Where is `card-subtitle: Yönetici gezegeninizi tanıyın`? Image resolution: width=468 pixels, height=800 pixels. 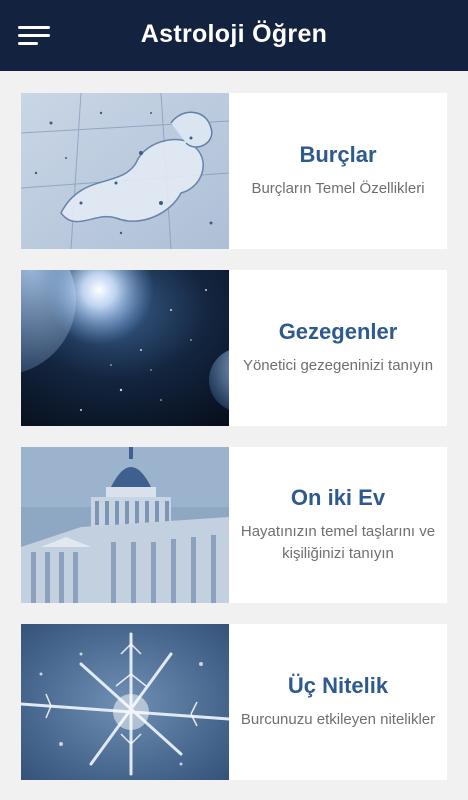
card-subtitle: Yönetici gezegeninizi tanıyın is located at coordinates (338, 365).